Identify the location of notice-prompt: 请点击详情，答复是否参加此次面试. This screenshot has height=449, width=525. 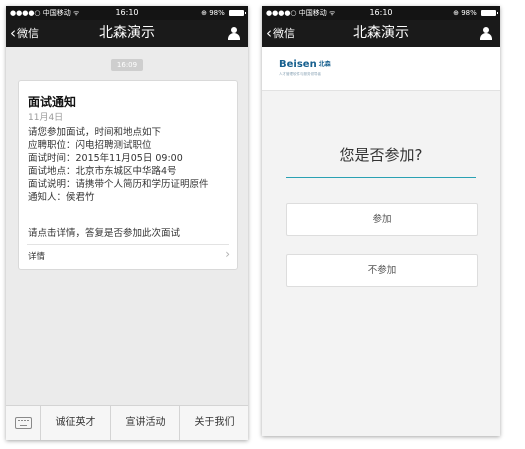
(104, 233).